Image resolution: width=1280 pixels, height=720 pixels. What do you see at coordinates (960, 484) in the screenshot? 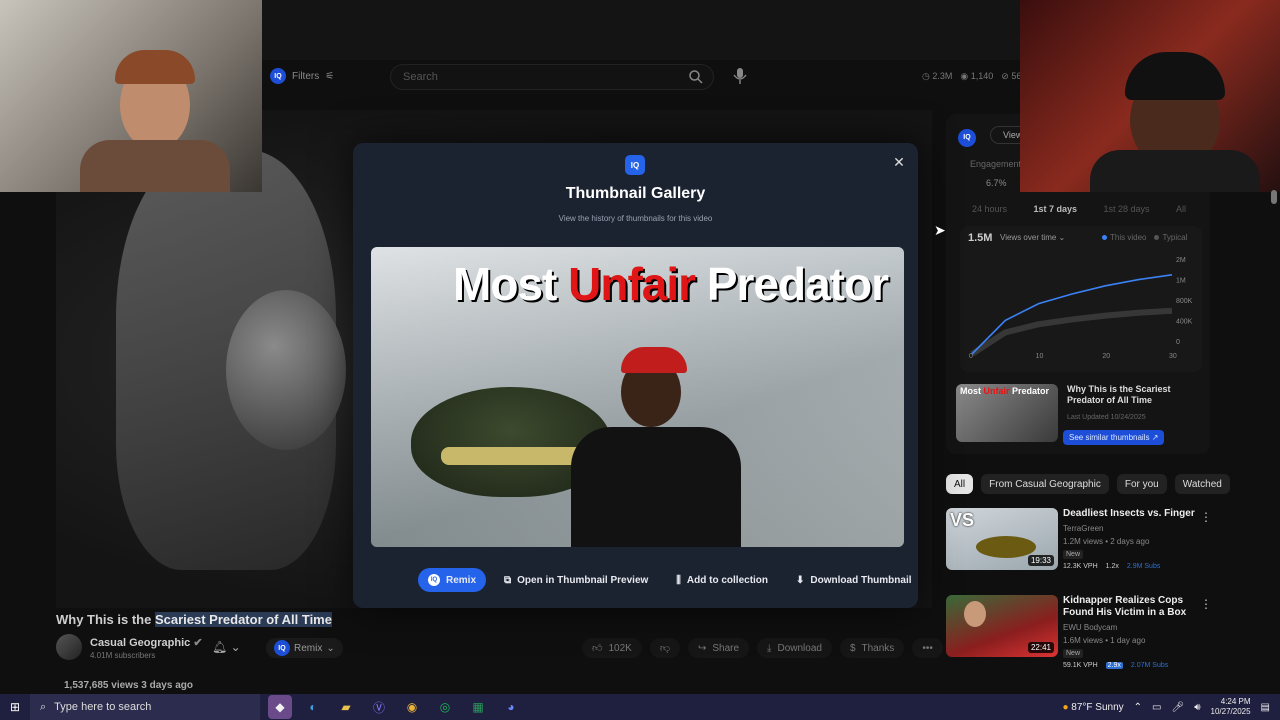
I see `chip-all: All` at bounding box center [960, 484].